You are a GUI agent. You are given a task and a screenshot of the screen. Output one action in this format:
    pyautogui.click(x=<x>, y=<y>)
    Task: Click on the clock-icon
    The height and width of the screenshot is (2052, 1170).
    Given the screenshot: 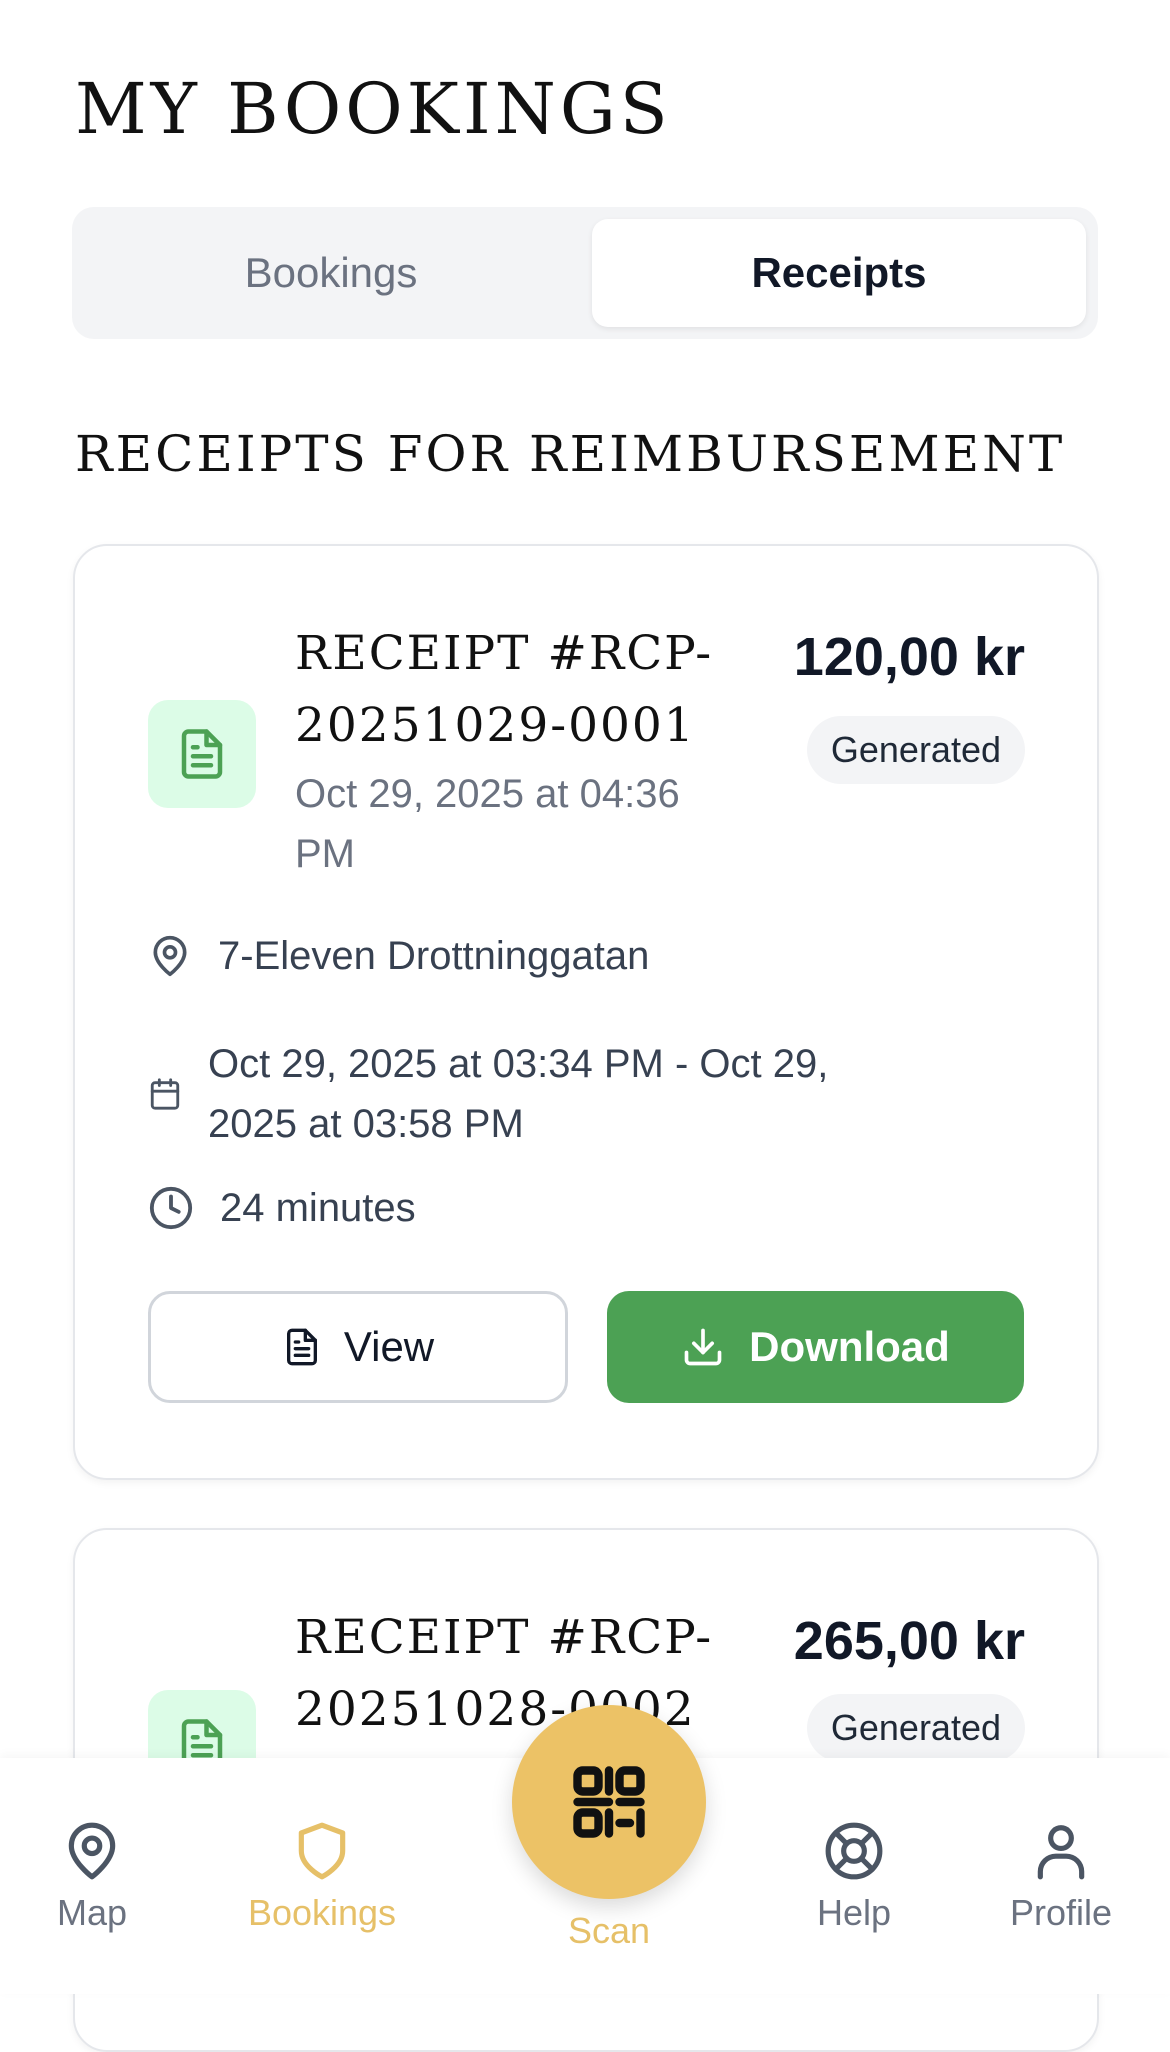 What is the action you would take?
    pyautogui.click(x=171, y=1208)
    